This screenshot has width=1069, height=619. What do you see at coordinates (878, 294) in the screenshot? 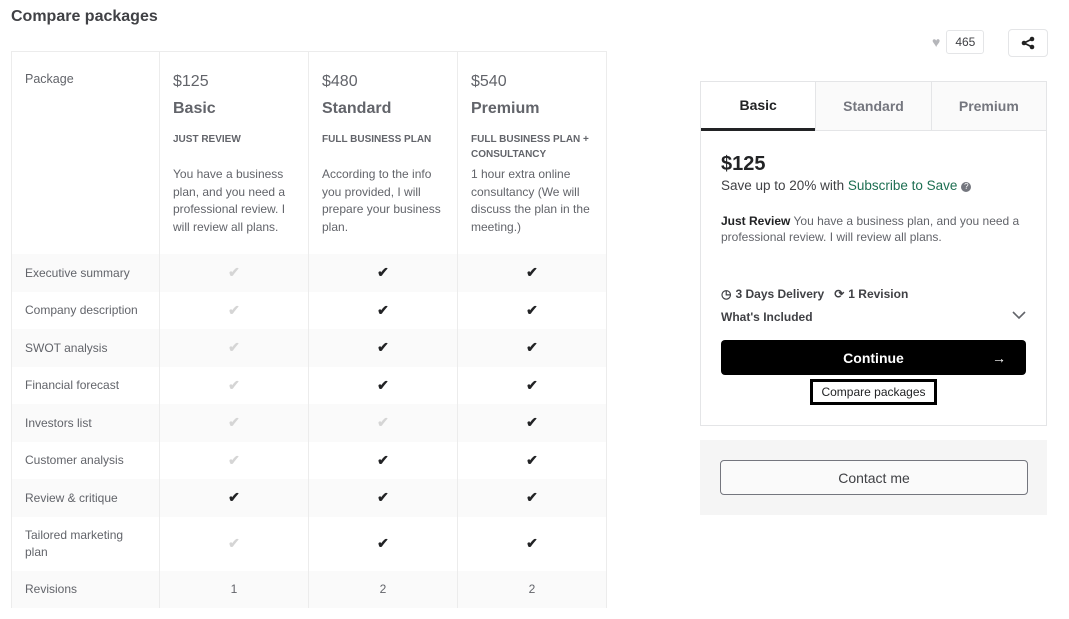
I see `revision-count: 1 Revision` at bounding box center [878, 294].